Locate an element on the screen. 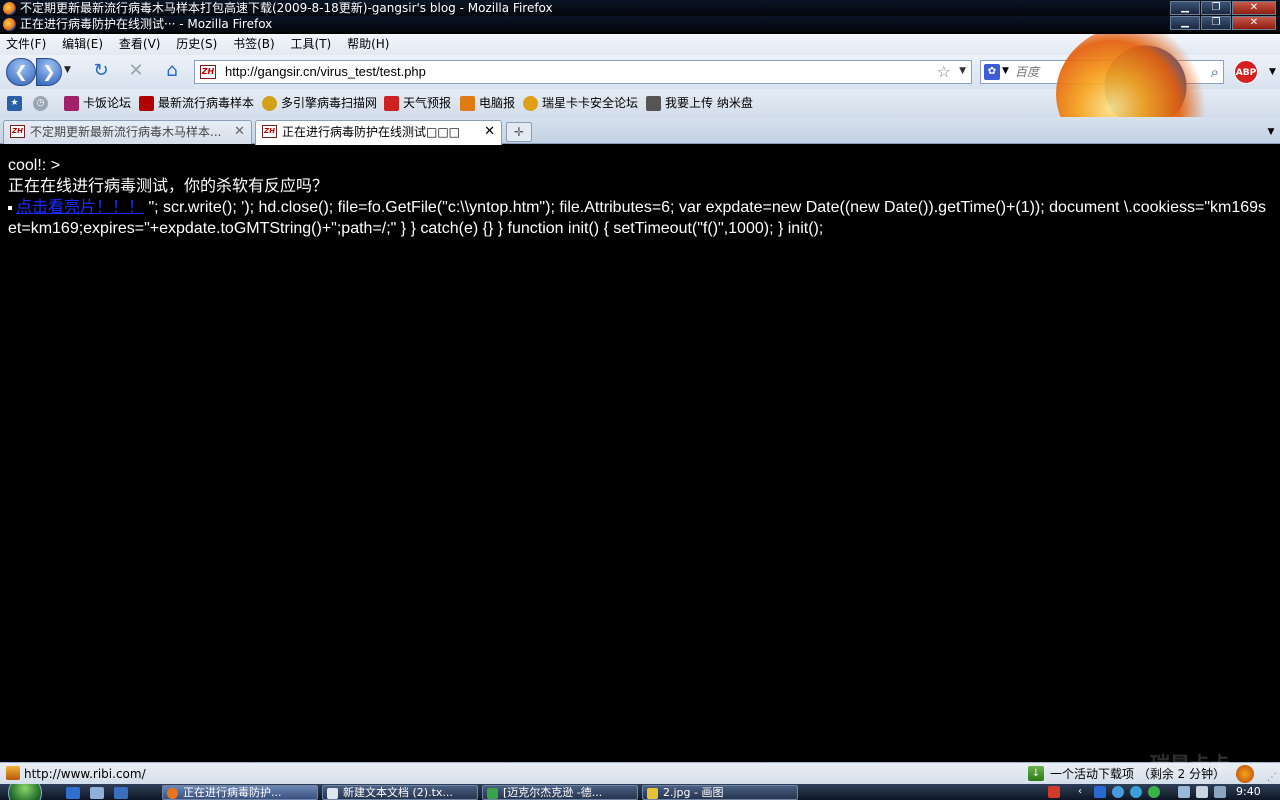  bookmark-item: 多引擎病毒扫描网 is located at coordinates (319, 103).